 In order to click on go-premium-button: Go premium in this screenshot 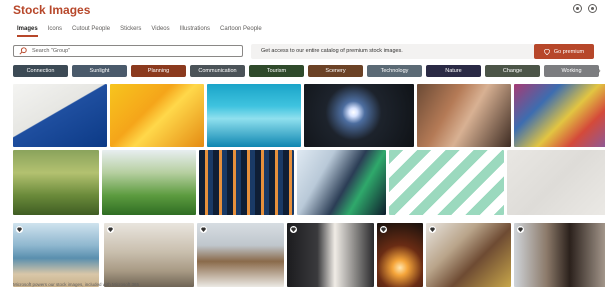, I will do `click(564, 51)`.